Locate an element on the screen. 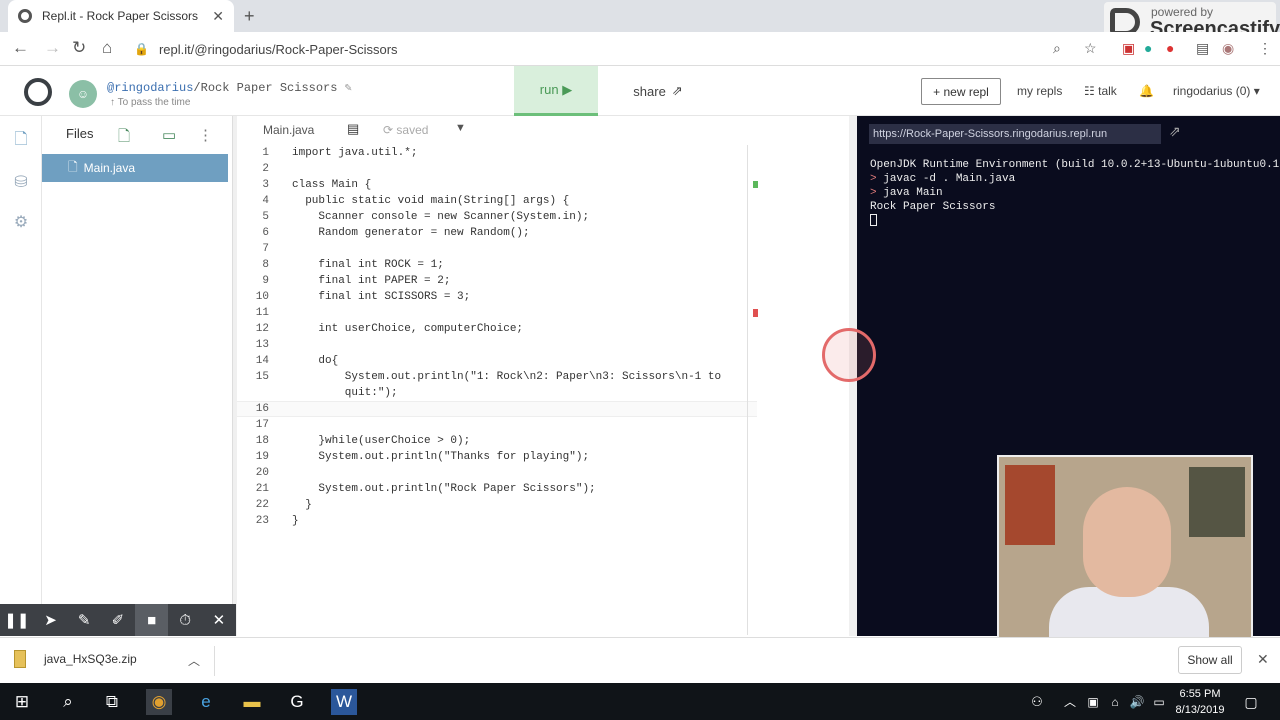 The height and width of the screenshot is (720, 1280). repl-description: ↑ To pass the time is located at coordinates (150, 102).